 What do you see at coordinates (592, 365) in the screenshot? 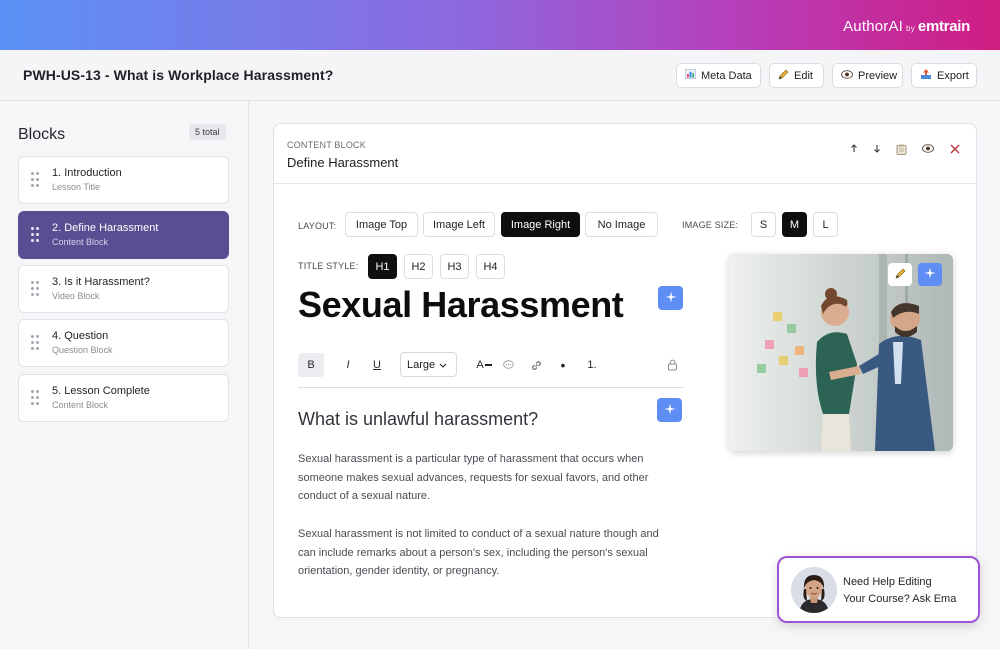
I see `numbered-list-button: 1.` at bounding box center [592, 365].